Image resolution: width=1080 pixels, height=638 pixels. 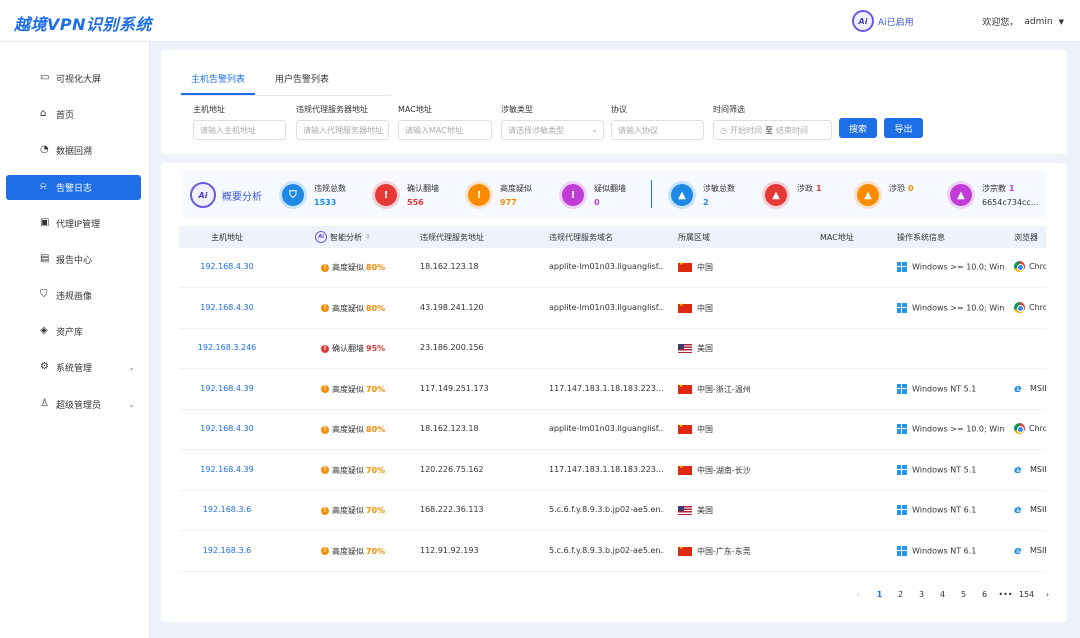 What do you see at coordinates (1026, 594) in the screenshot?
I see `page-last-button: 154` at bounding box center [1026, 594].